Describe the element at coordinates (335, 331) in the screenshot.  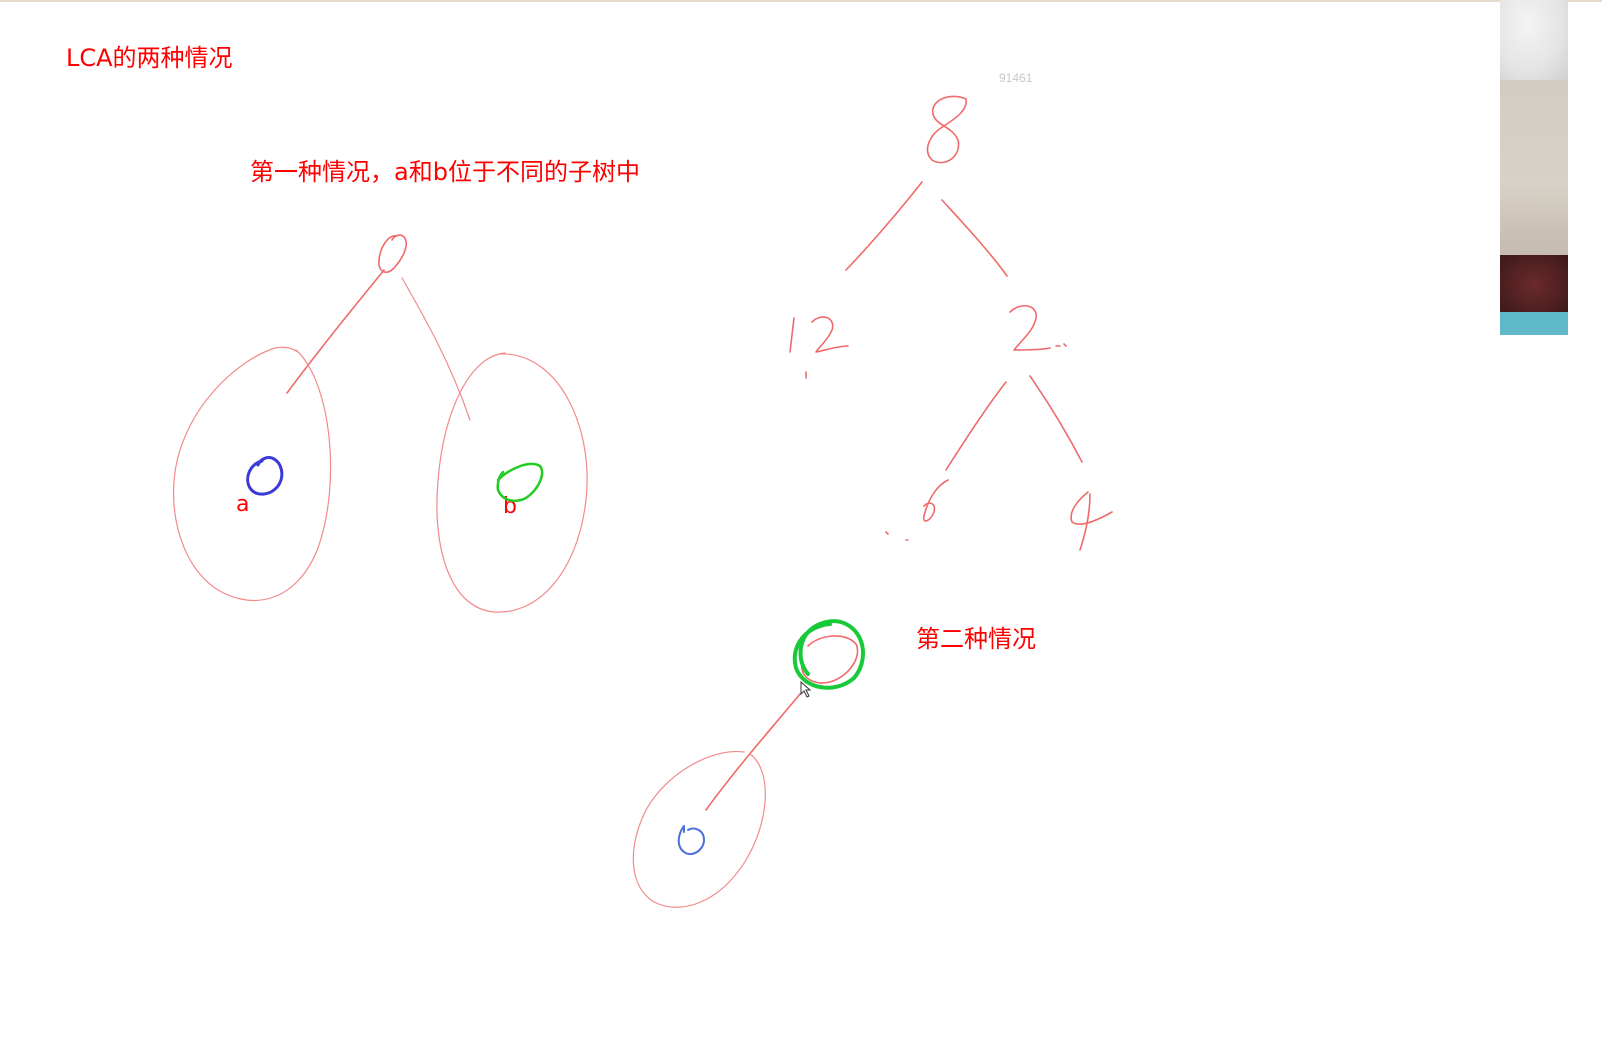
I see `case1-left-edge` at that location.